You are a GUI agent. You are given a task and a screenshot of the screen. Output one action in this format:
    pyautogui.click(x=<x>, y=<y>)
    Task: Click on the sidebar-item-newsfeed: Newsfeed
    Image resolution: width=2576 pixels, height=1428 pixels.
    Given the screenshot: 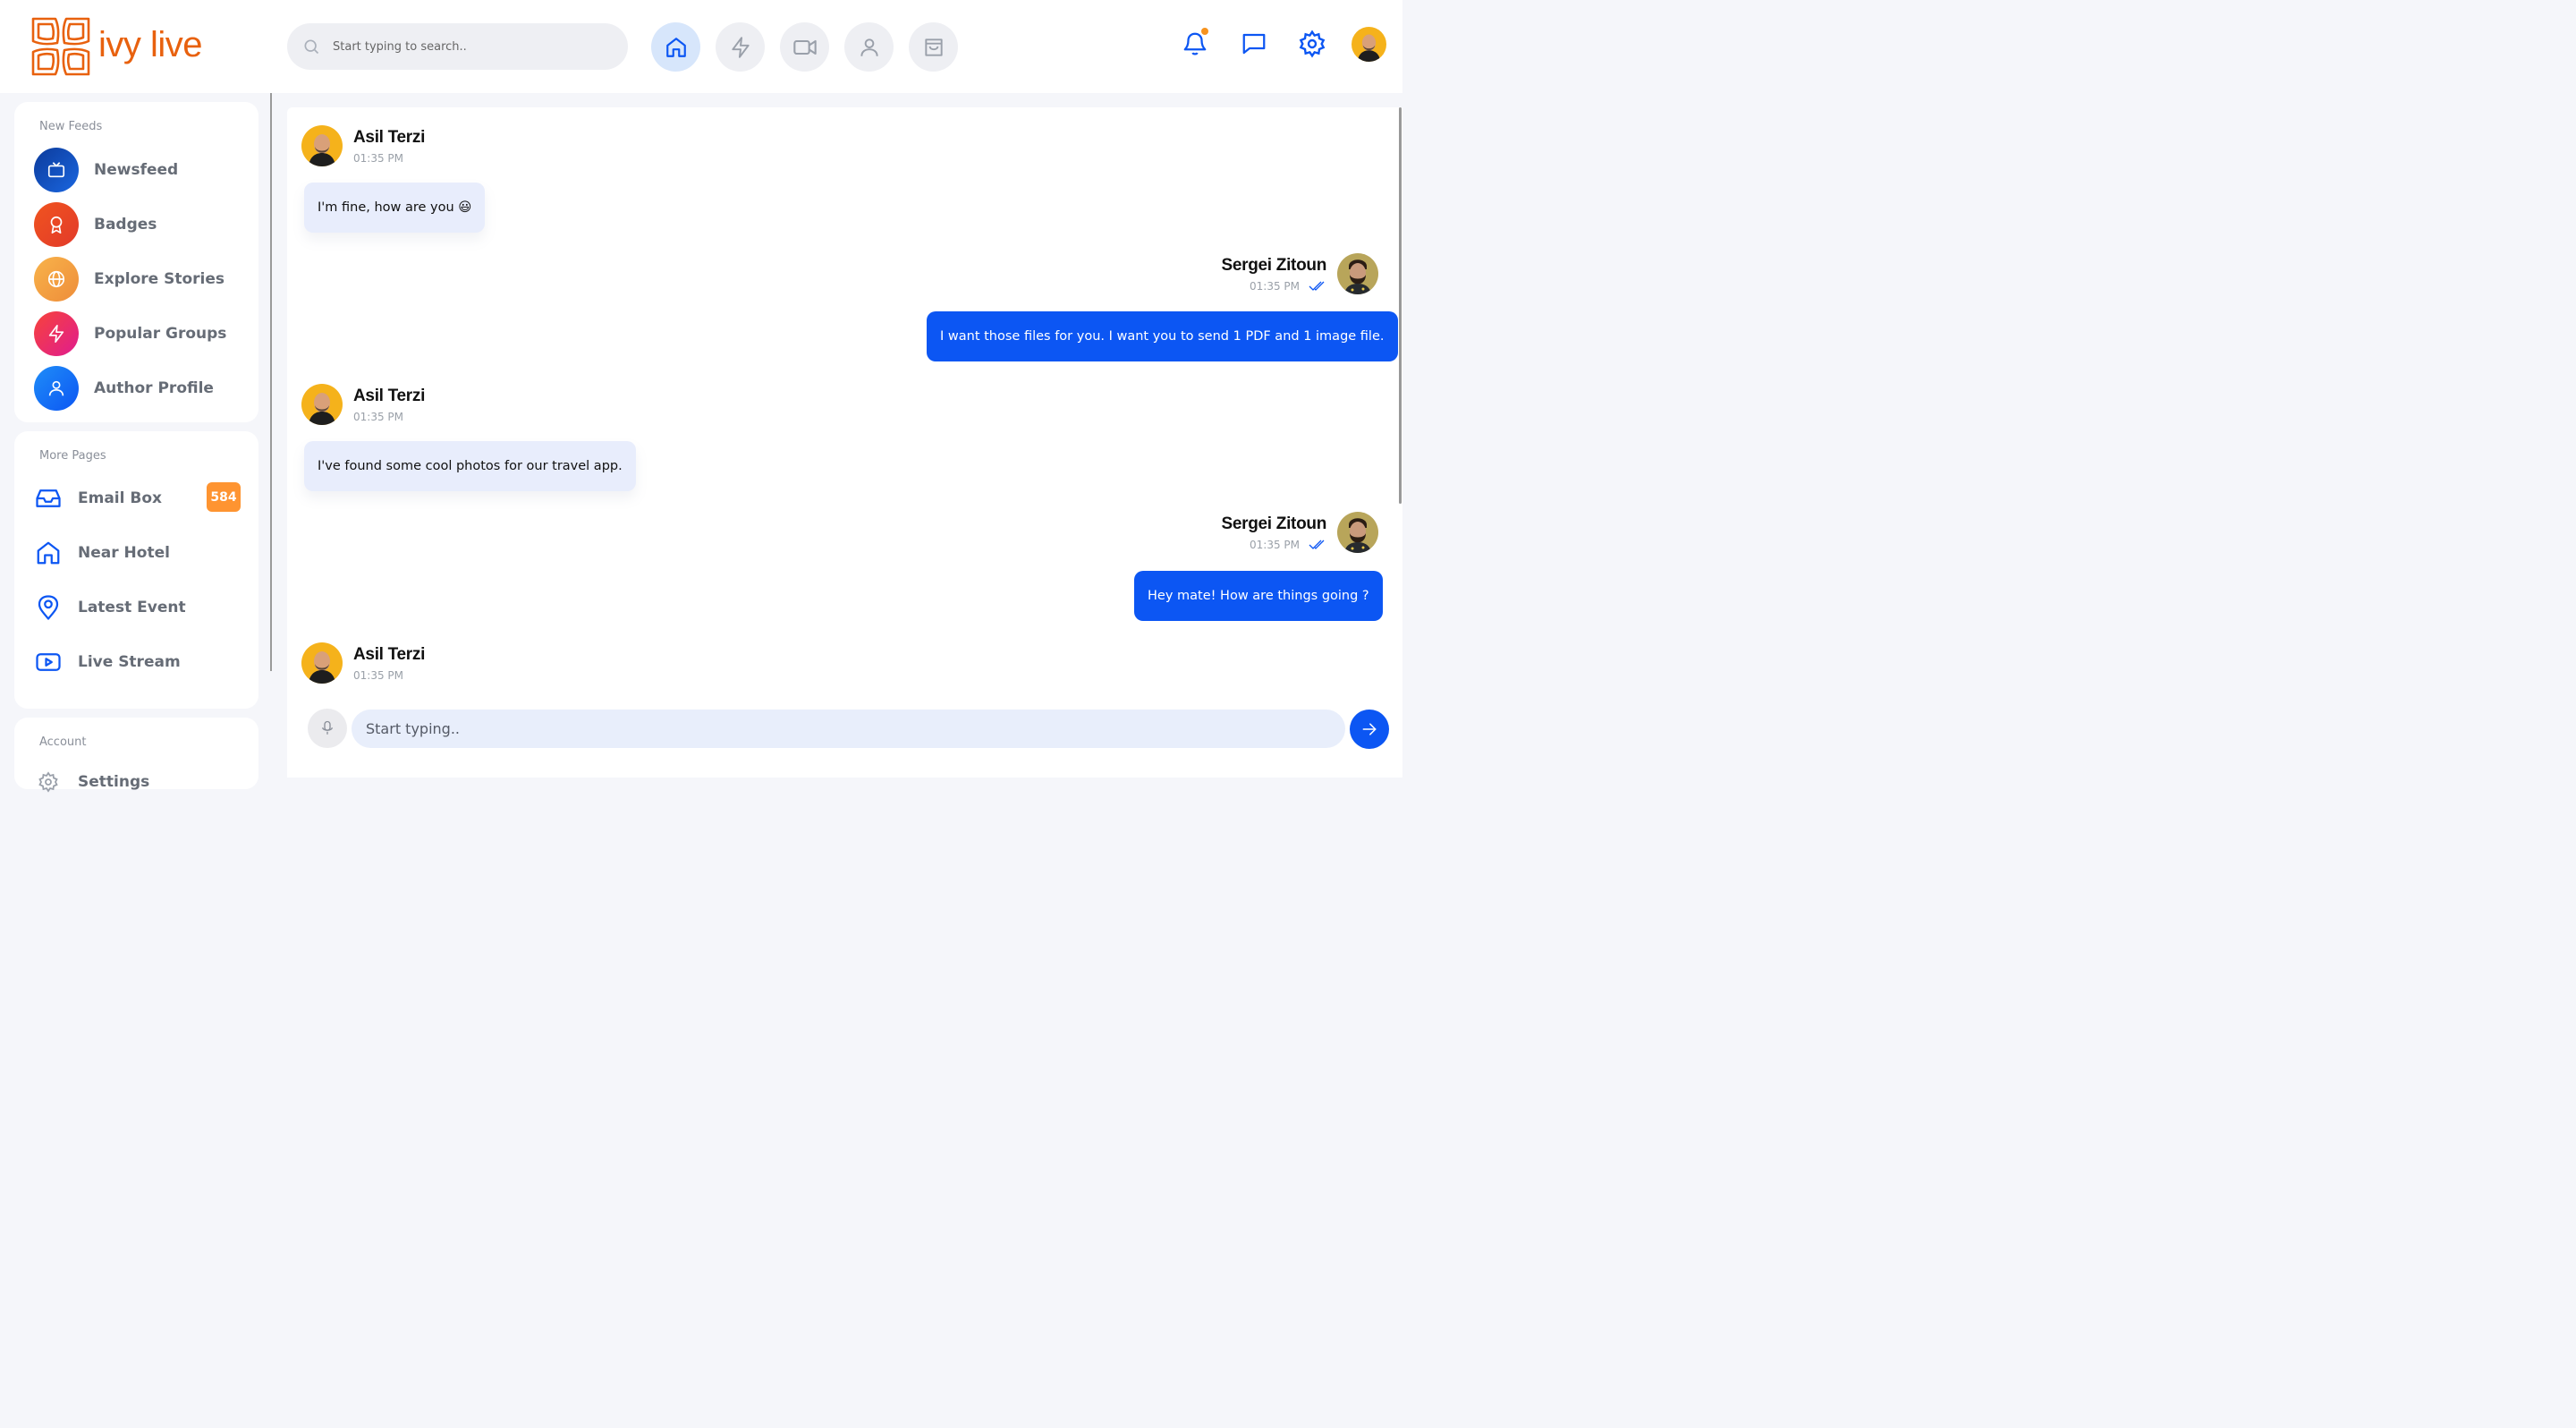 What is the action you would take?
    pyautogui.click(x=106, y=170)
    